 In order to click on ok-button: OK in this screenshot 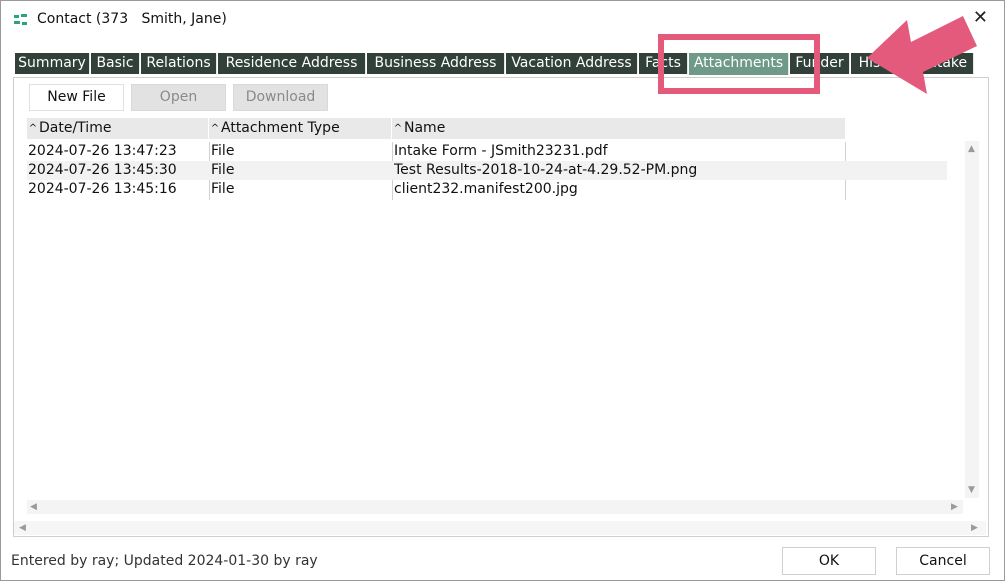, I will do `click(829, 561)`.